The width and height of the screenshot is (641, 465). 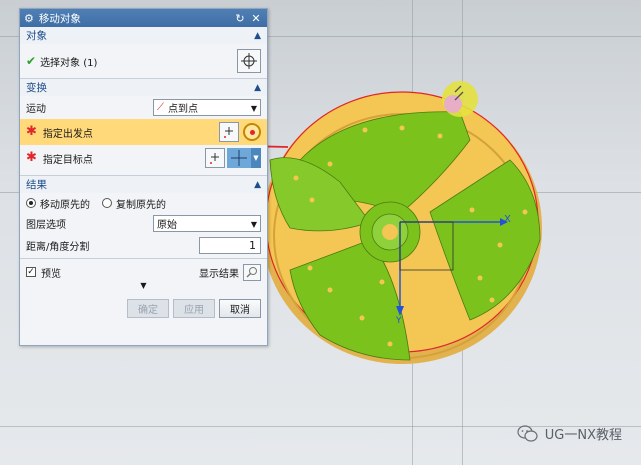 I want to click on to-point-label: 指定目标点, so click(x=67, y=160).